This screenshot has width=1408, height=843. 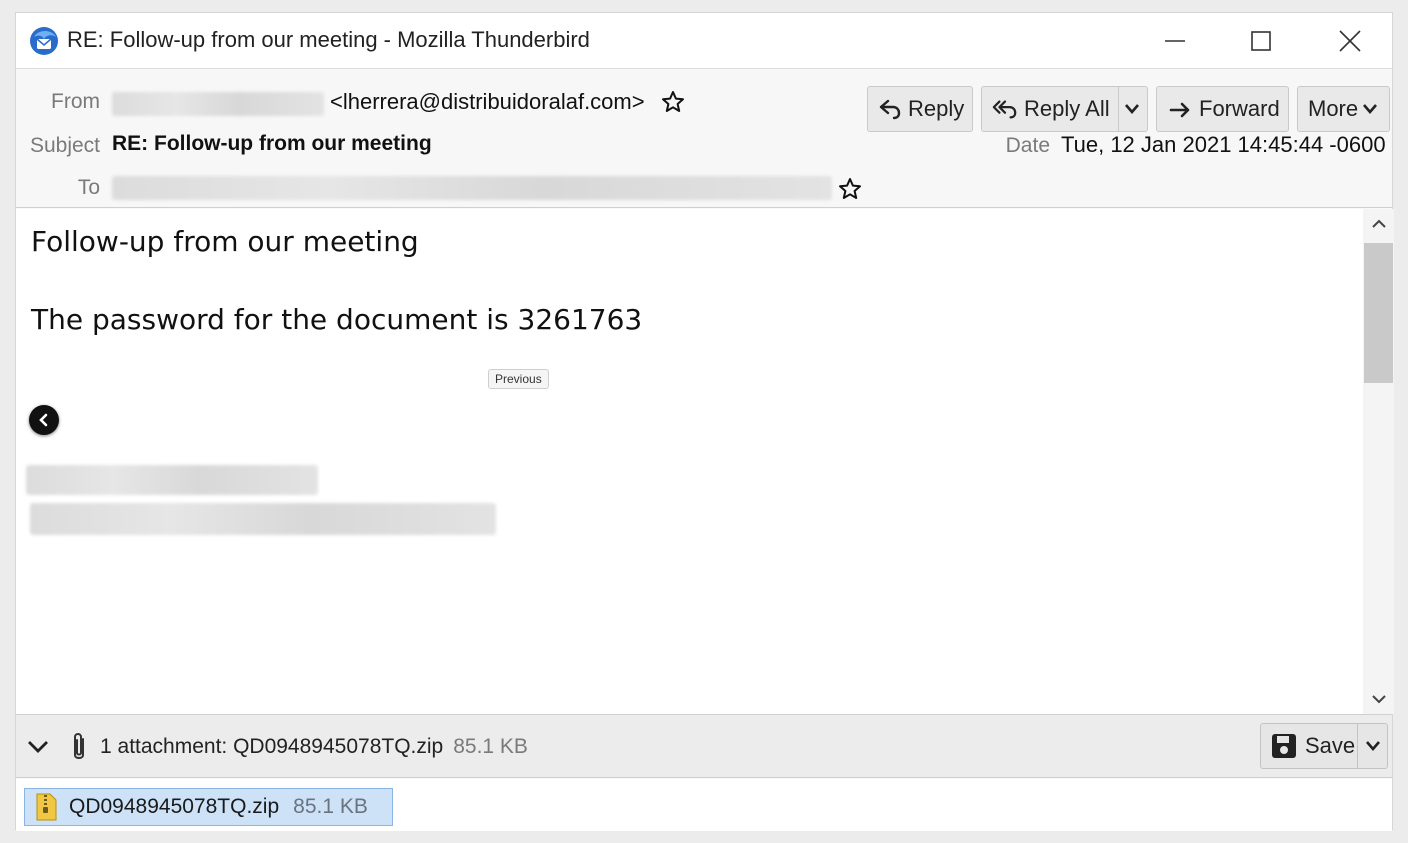 I want to click on minimize-icon, so click(x=1175, y=41).